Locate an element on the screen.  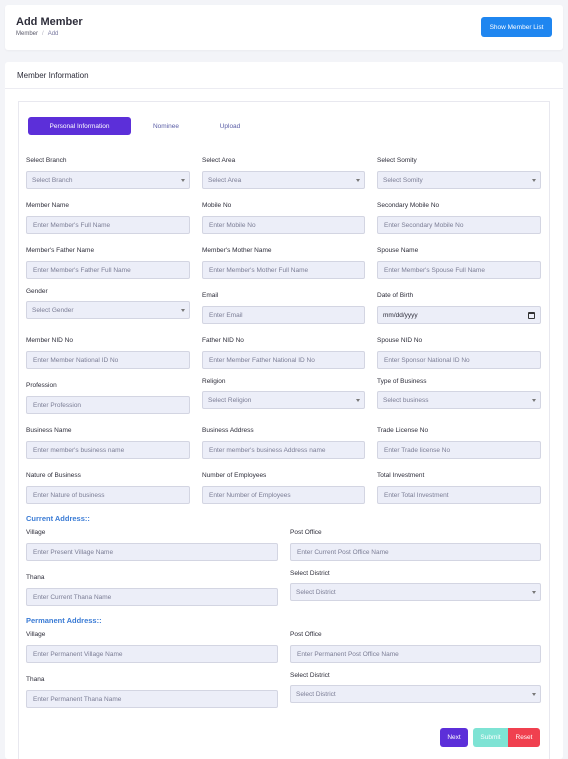
secondary-mobile-input is located at coordinates (459, 225).